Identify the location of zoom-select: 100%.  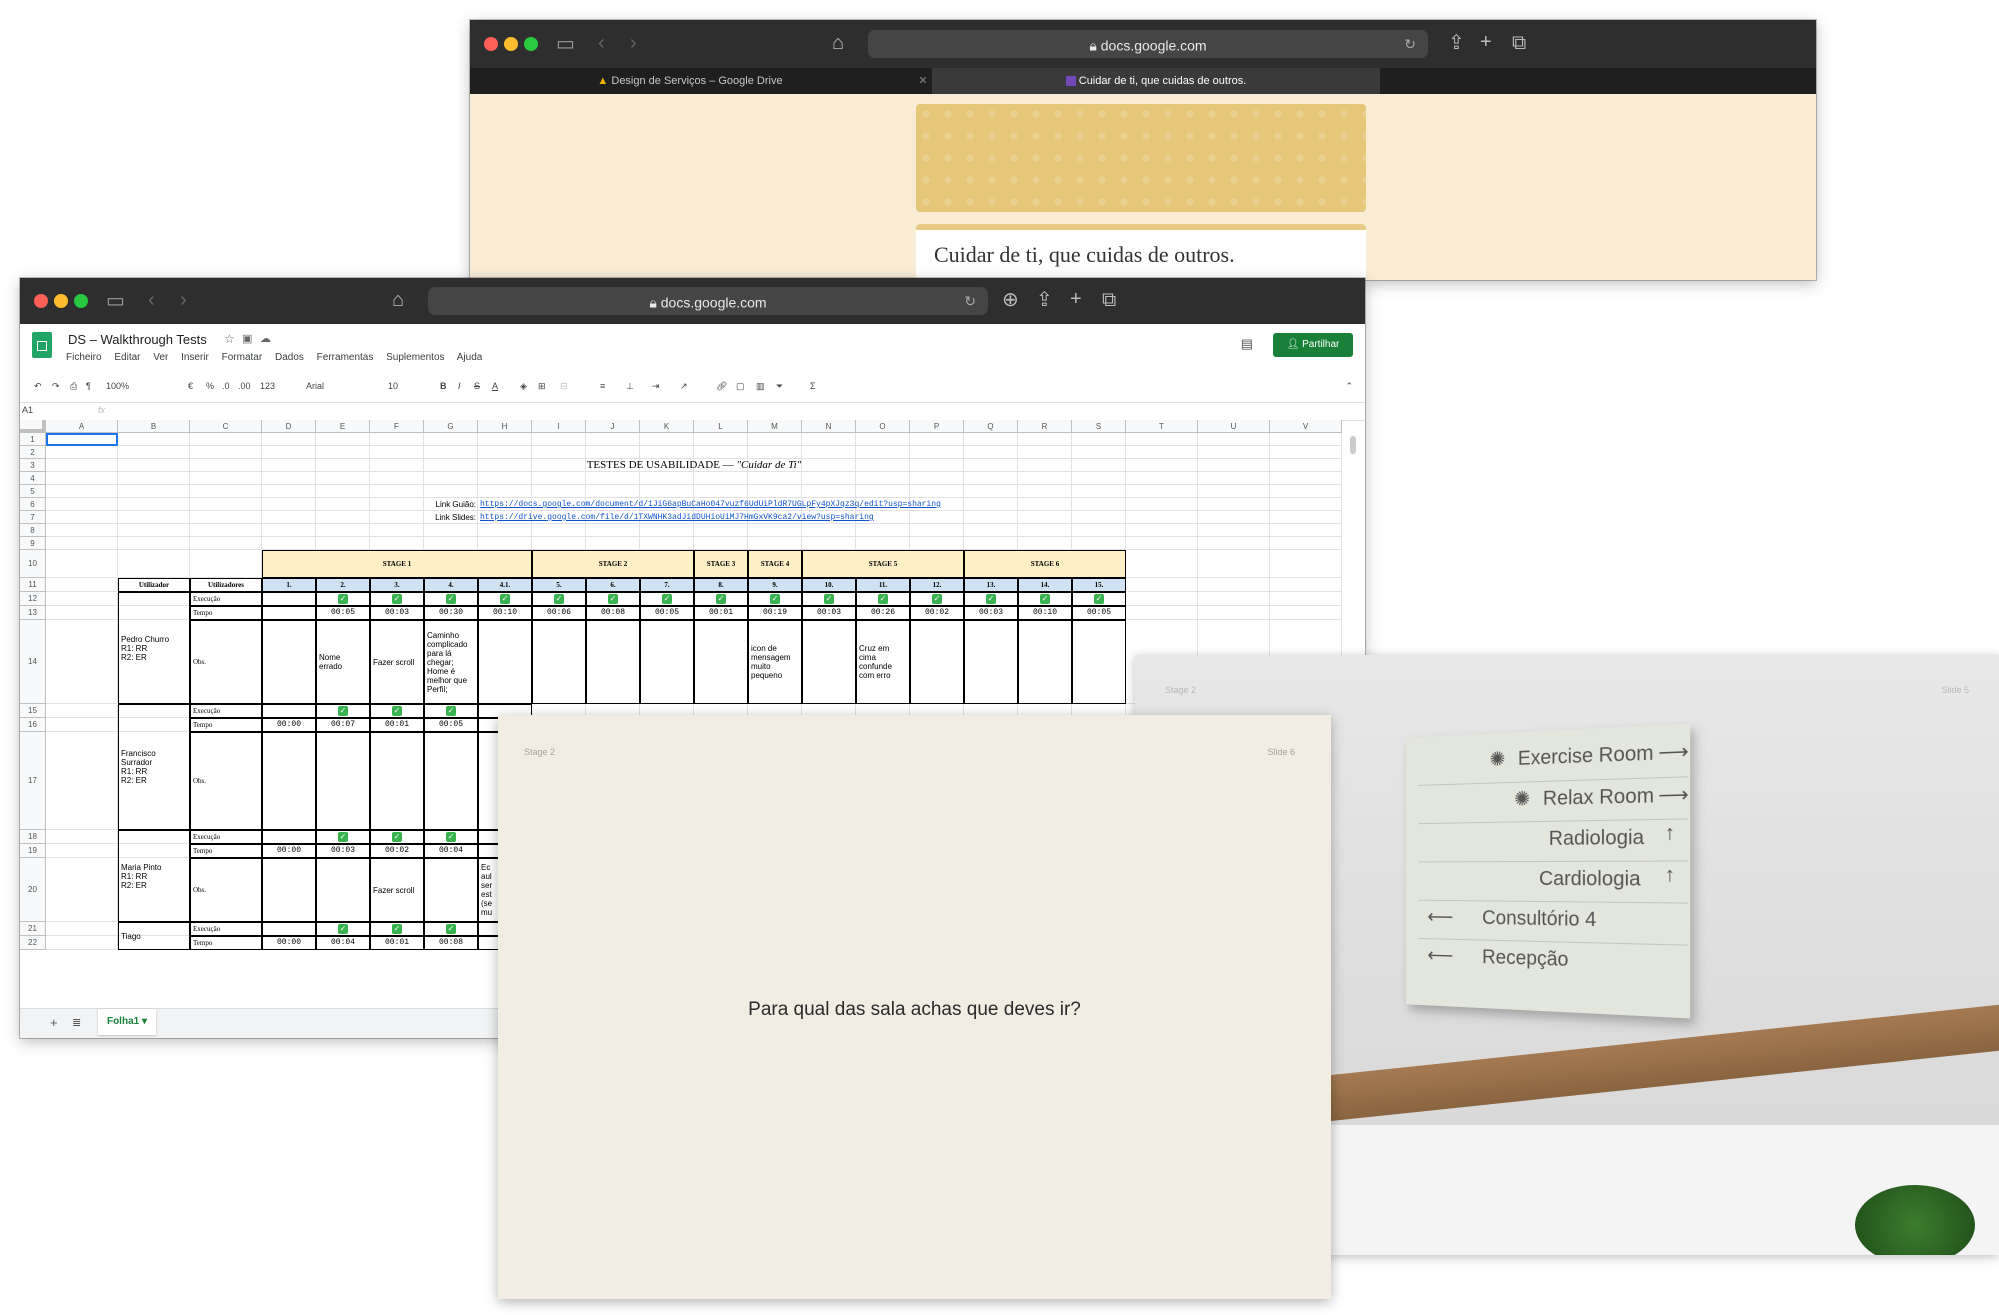
(117, 386).